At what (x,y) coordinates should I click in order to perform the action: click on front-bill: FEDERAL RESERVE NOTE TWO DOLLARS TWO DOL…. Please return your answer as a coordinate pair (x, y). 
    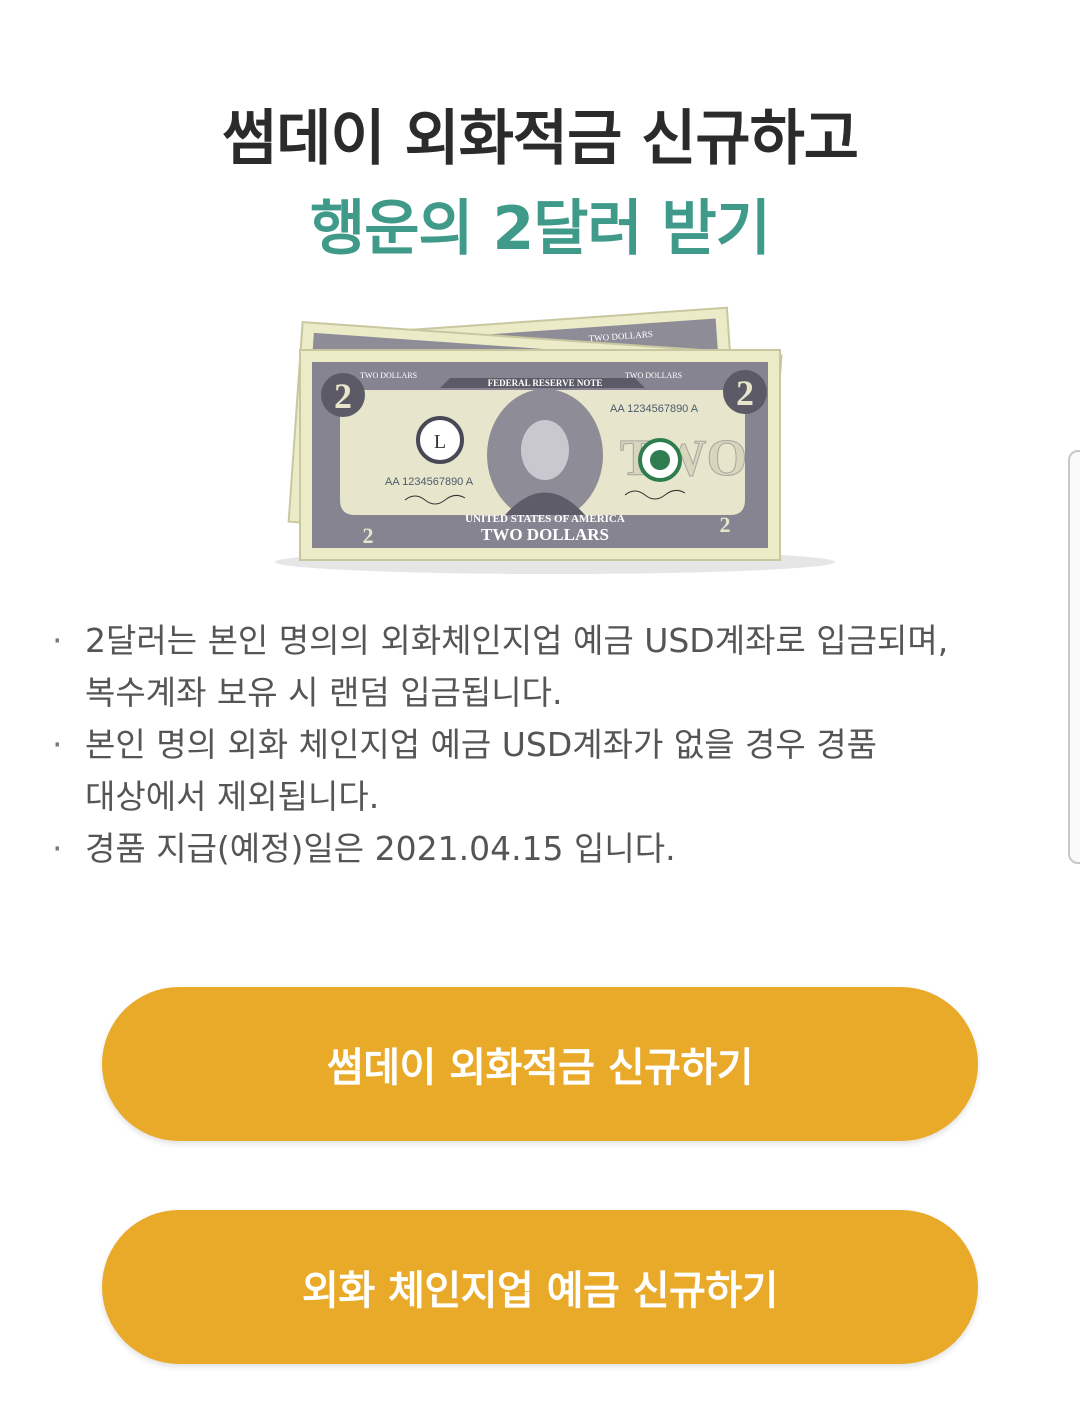
    Looking at the image, I should click on (540, 455).